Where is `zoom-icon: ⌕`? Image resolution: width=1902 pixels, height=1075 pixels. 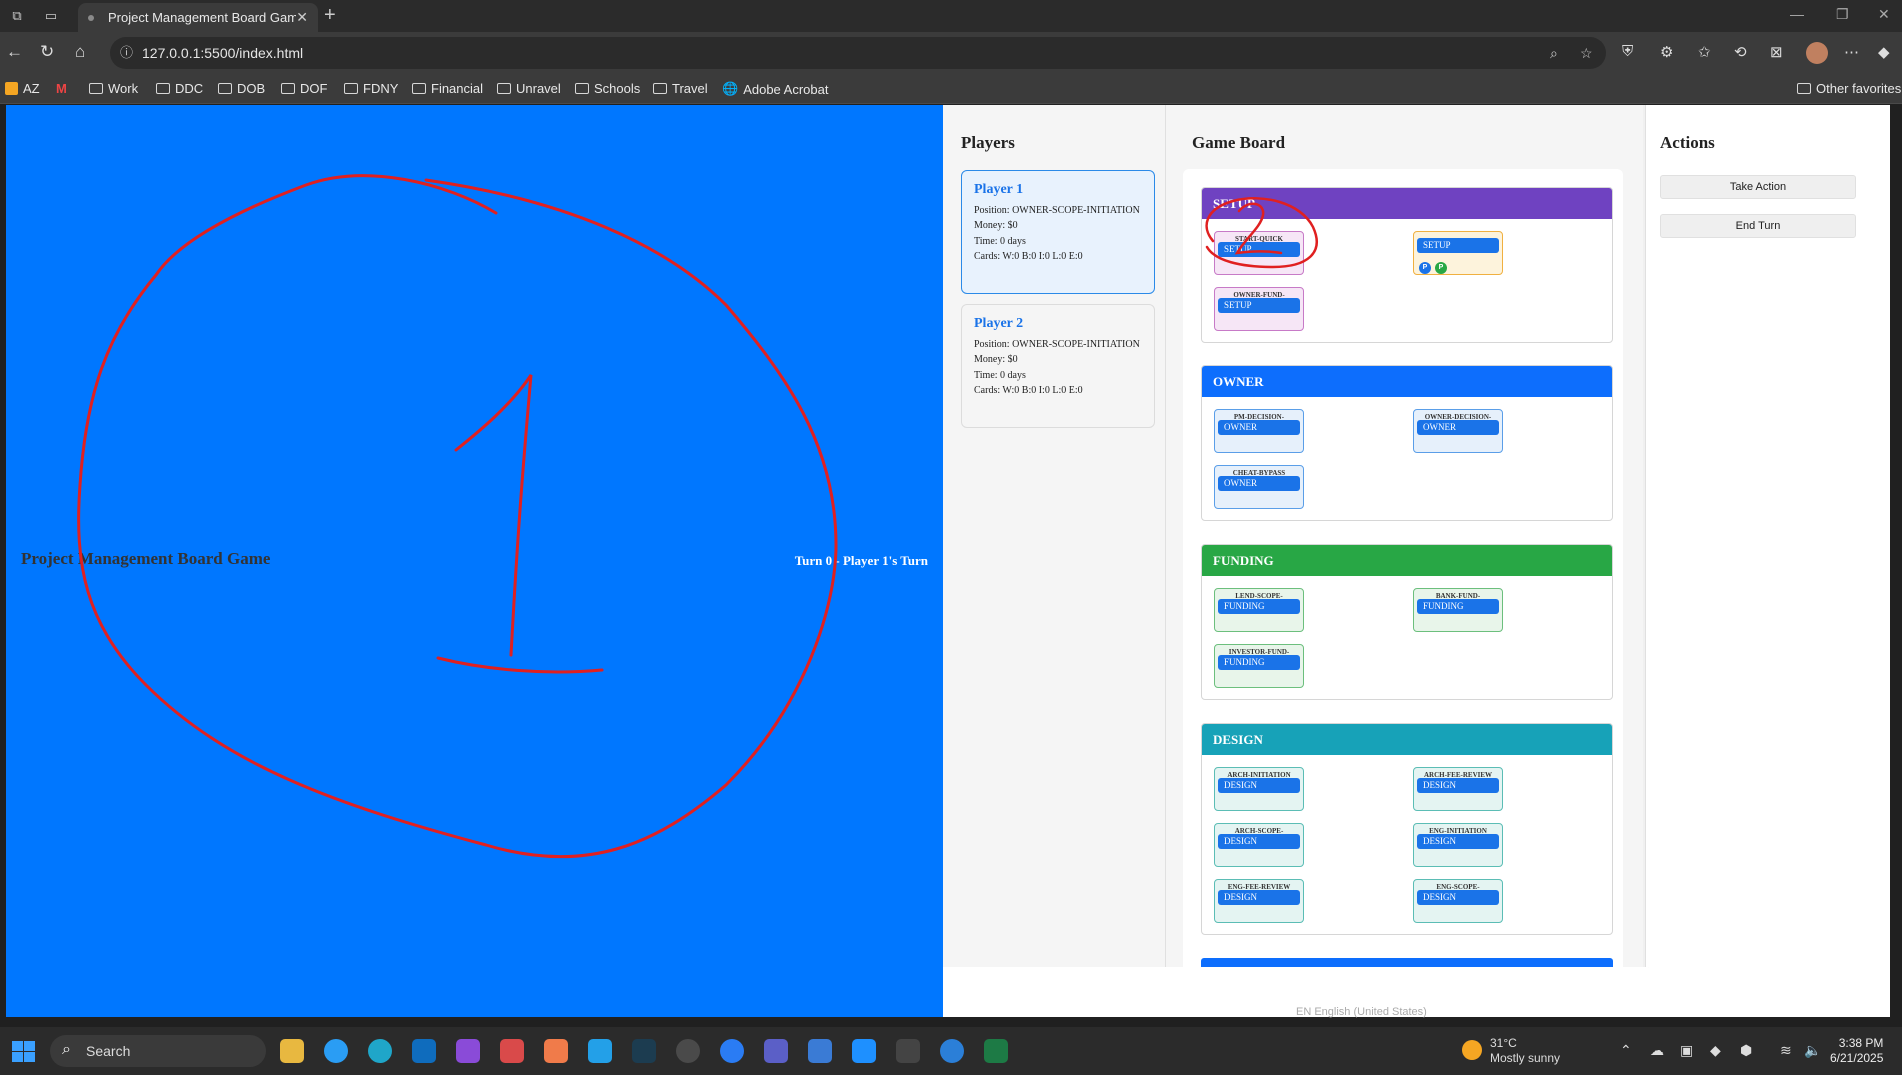
zoom-icon: ⌕ is located at coordinates (1554, 53).